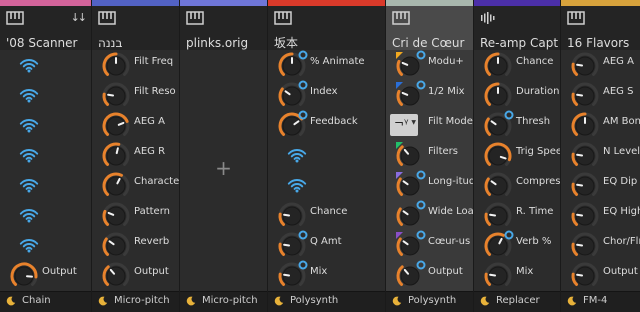 The width and height of the screenshot is (640, 312). Describe the element at coordinates (600, 301) in the screenshot. I see `device-footer: FM-4` at that location.